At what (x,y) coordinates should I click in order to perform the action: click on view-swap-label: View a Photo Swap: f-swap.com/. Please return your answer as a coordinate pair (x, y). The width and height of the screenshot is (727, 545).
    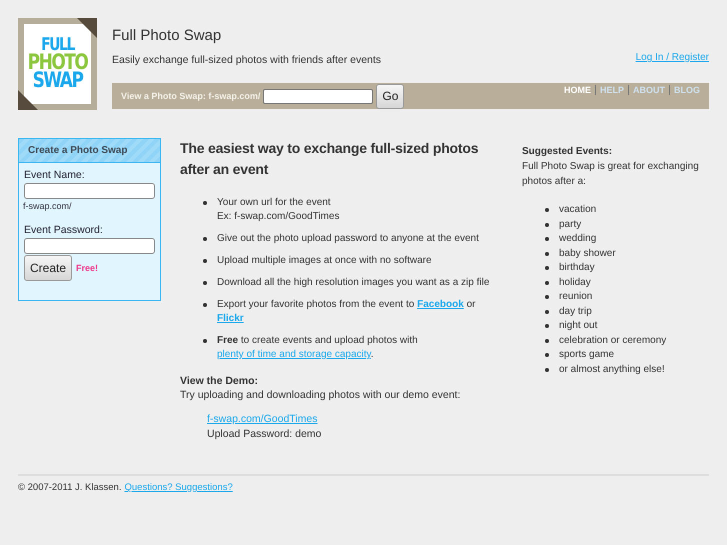
    Looking at the image, I should click on (190, 96).